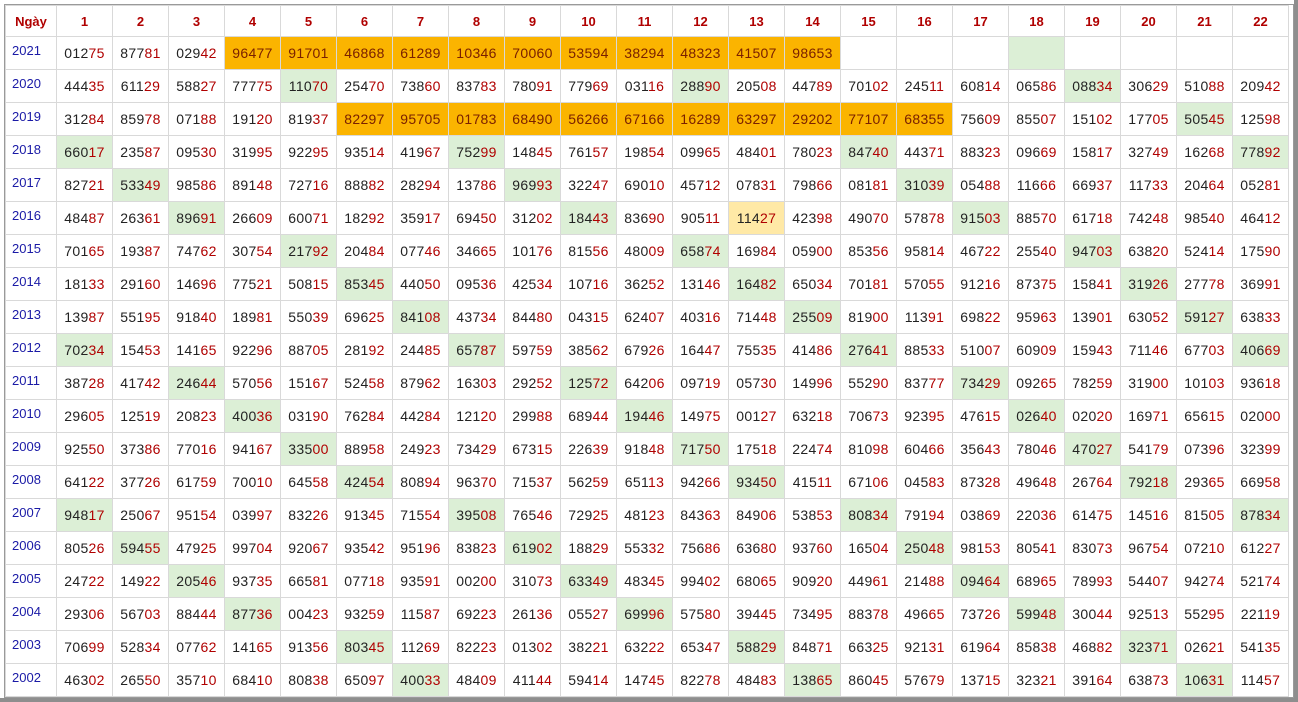 The width and height of the screenshot is (1298, 702). What do you see at coordinates (1036, 152) in the screenshot?
I see `result-digits: 09669` at bounding box center [1036, 152].